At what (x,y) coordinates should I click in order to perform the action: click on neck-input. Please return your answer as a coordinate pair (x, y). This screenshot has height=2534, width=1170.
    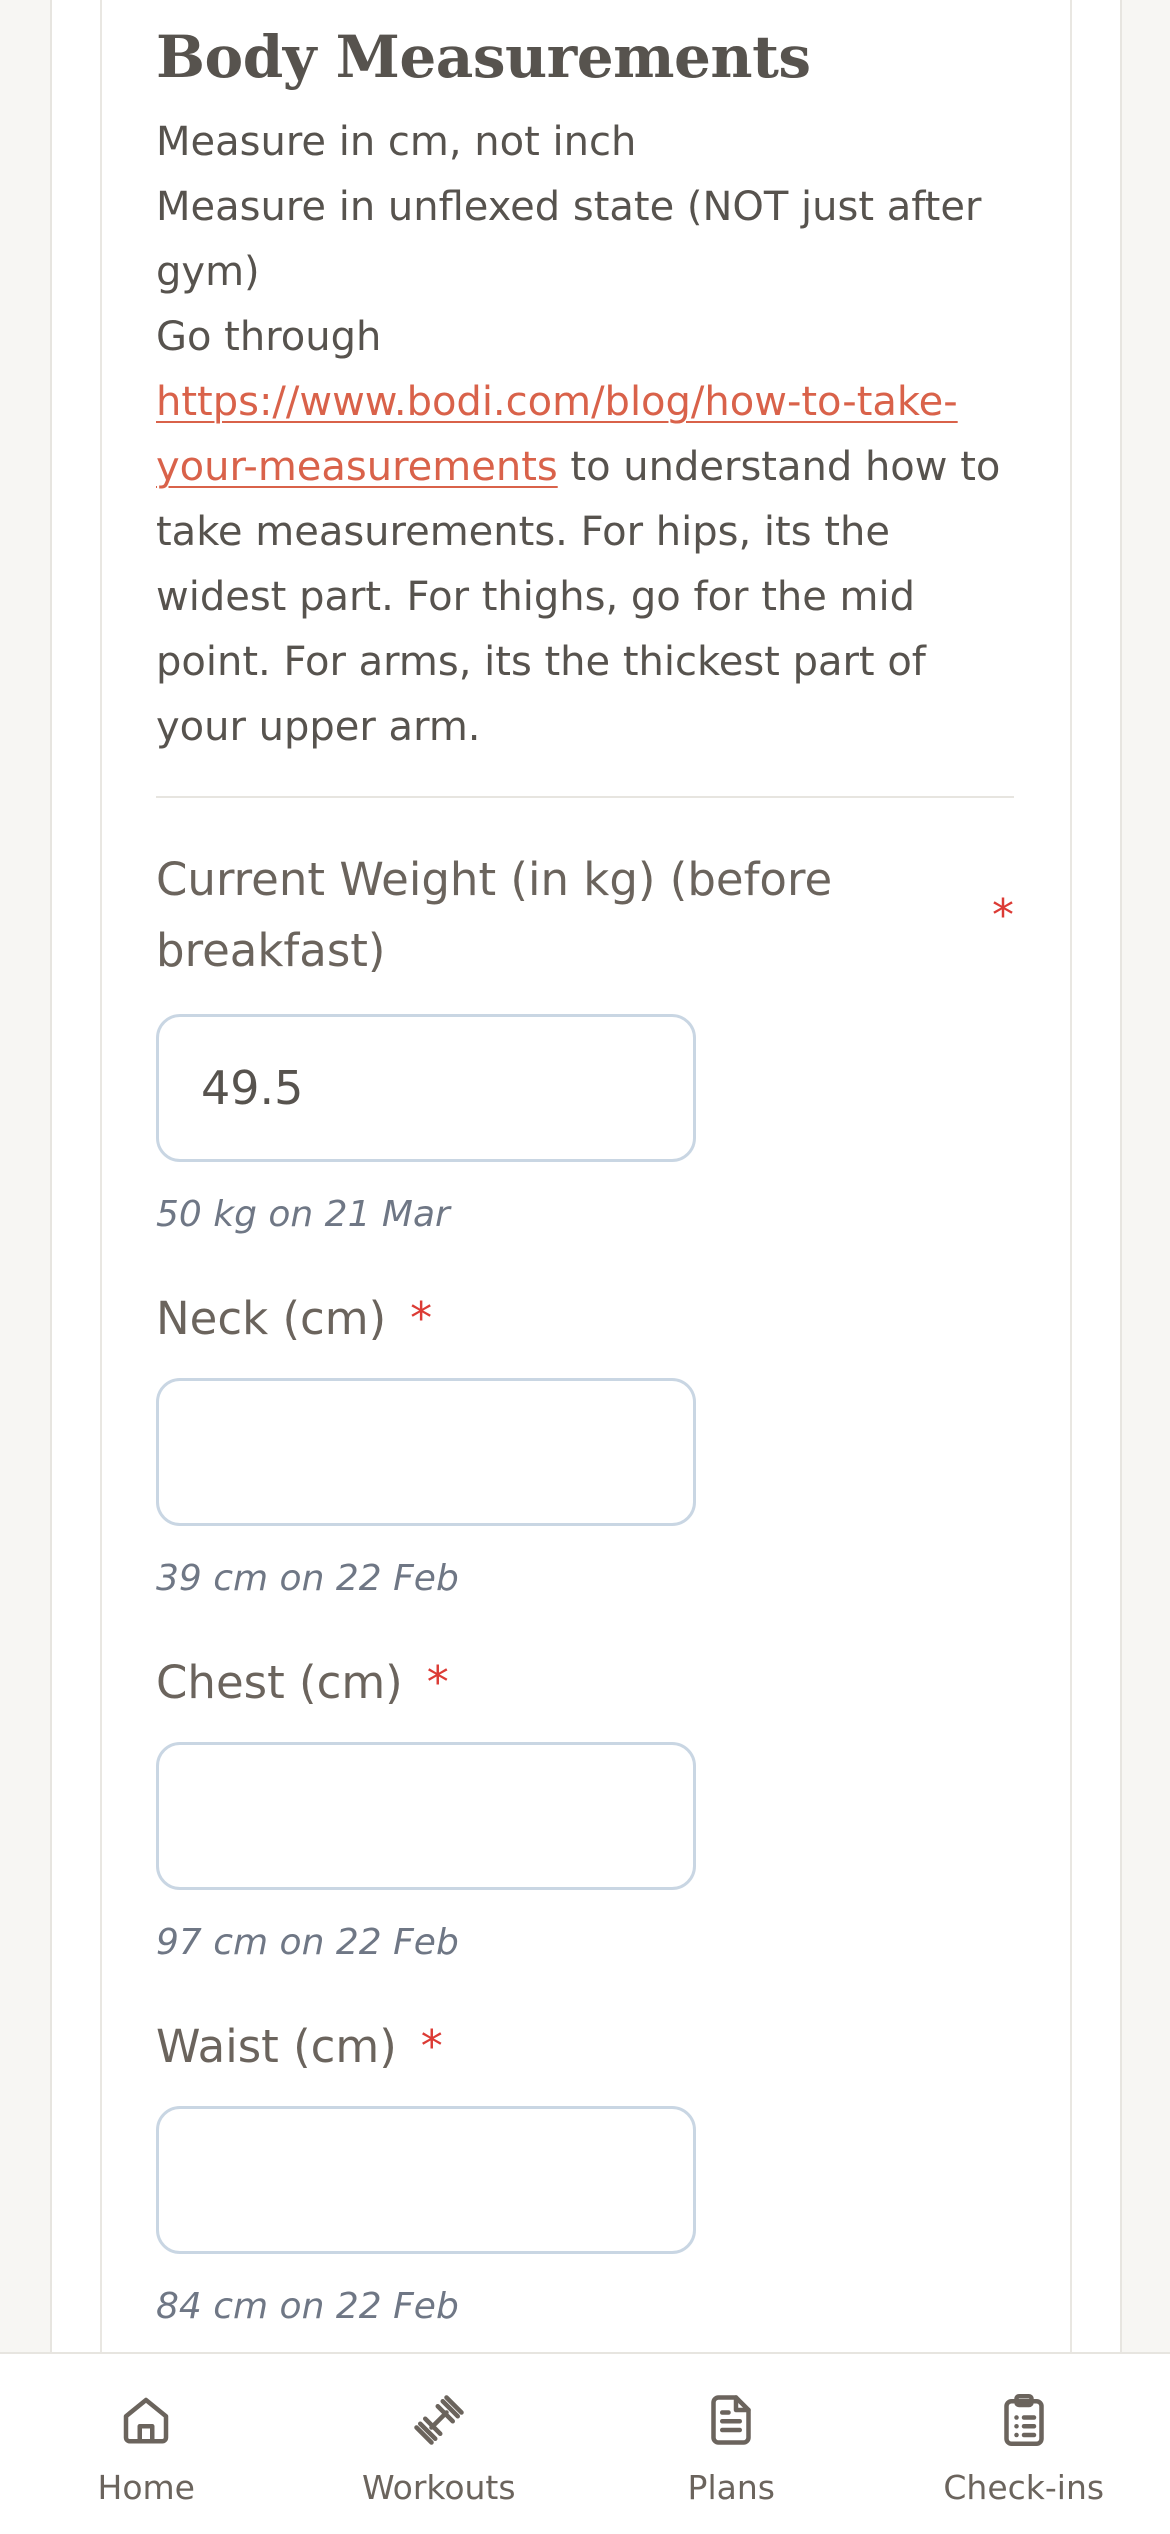
    Looking at the image, I should click on (426, 1452).